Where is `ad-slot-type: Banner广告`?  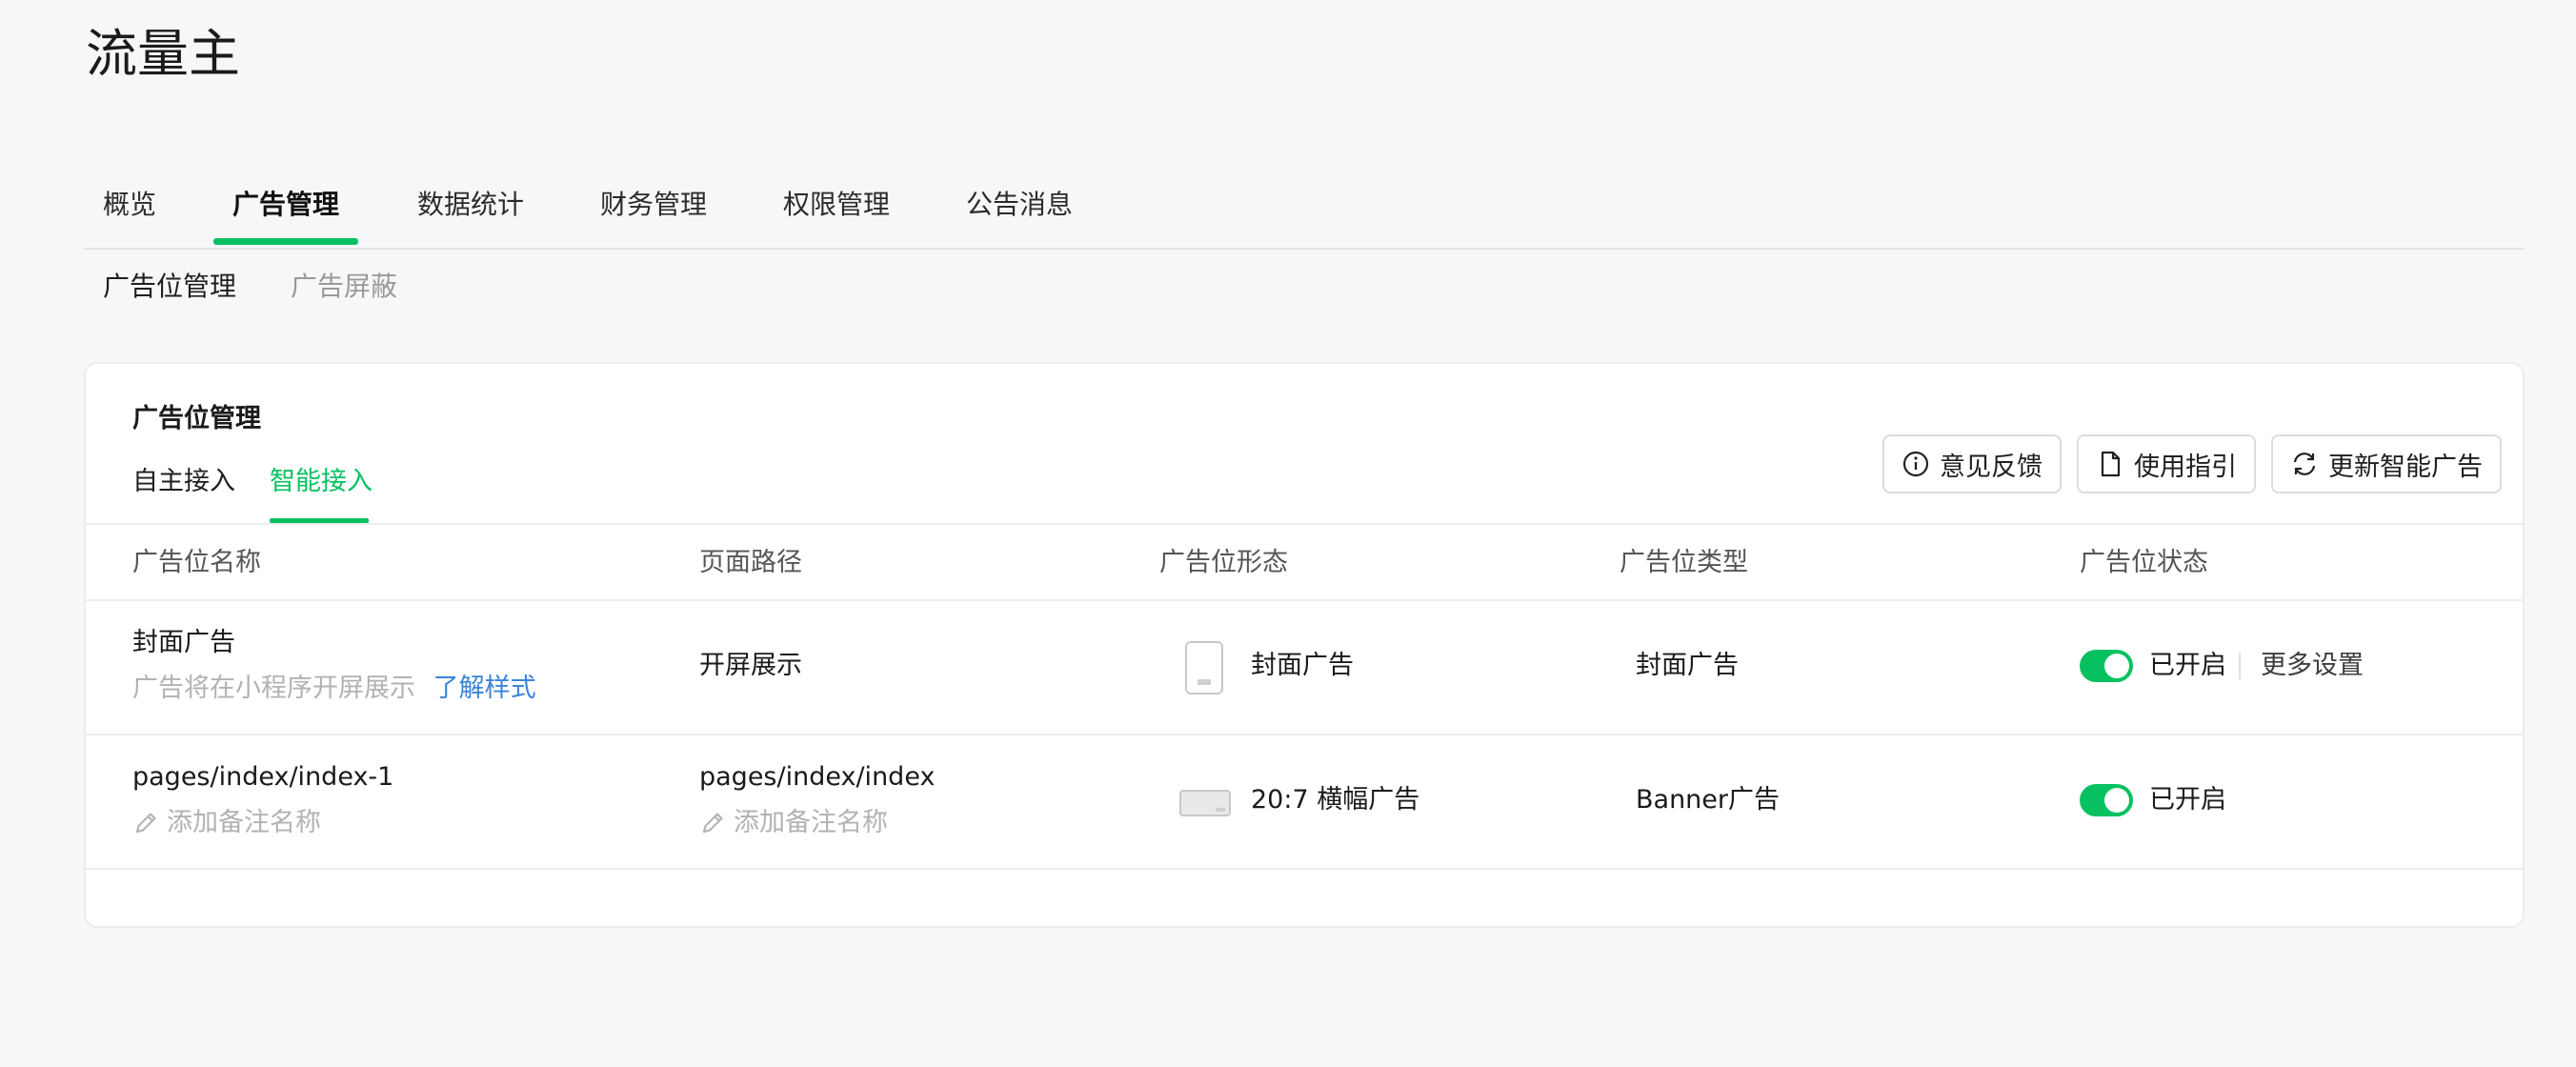
ad-slot-type: Banner广告 is located at coordinates (1709, 800).